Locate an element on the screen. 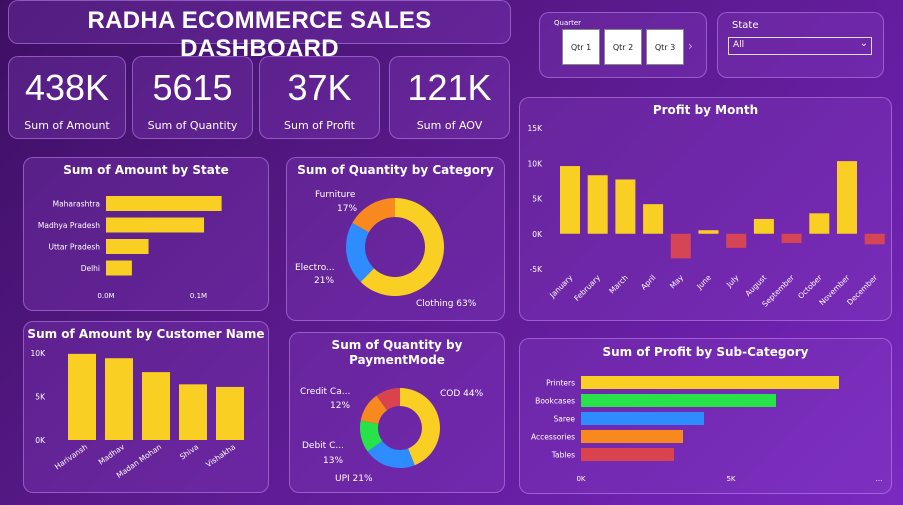 This screenshot has height=505, width=903. slice-label: UPI 21% is located at coordinates (354, 479).